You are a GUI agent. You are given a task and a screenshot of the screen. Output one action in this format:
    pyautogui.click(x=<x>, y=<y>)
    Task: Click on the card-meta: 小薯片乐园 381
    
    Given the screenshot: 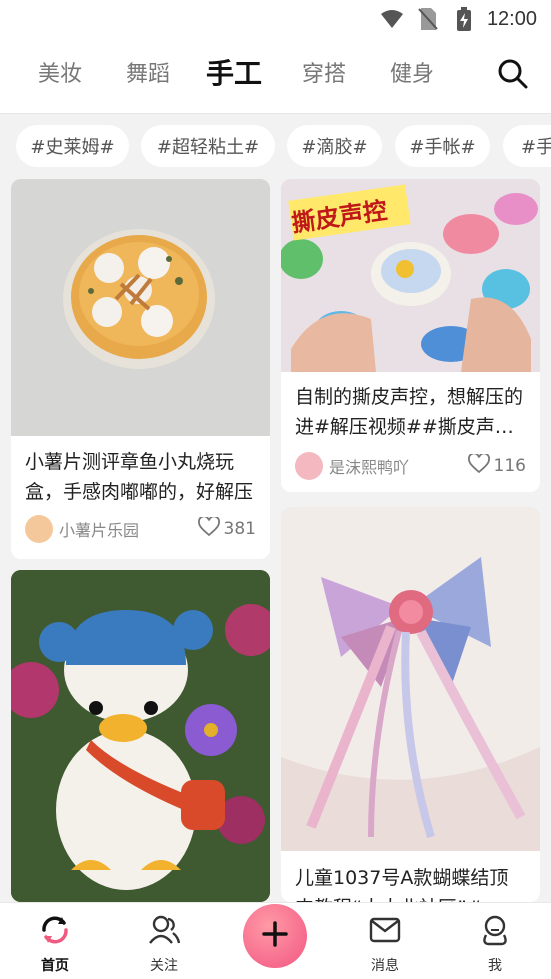 What is the action you would take?
    pyautogui.click(x=140, y=529)
    